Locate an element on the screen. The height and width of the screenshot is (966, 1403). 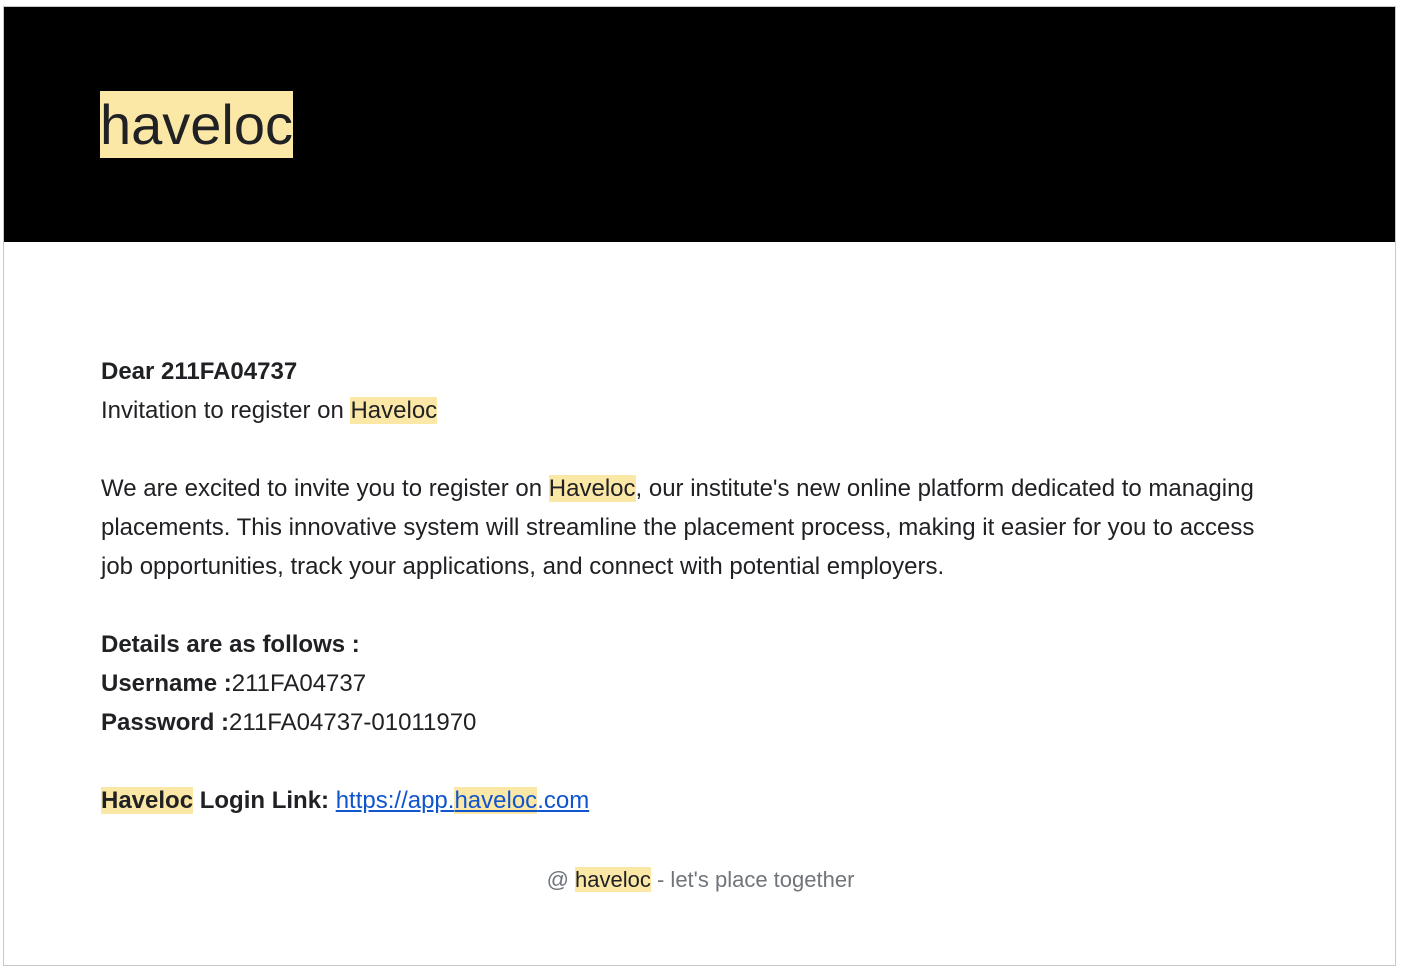
email-footer: @ haveloc - let's place together is located at coordinates (700, 880).